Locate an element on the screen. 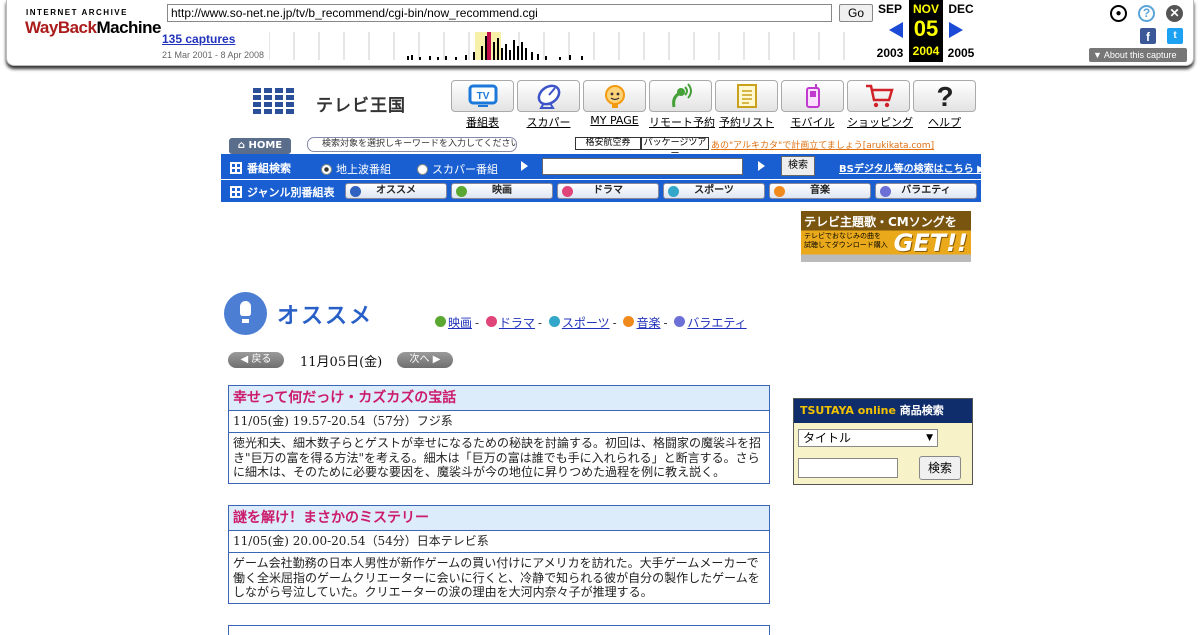  program-search-heading: 番組検索 is located at coordinates (260, 168).